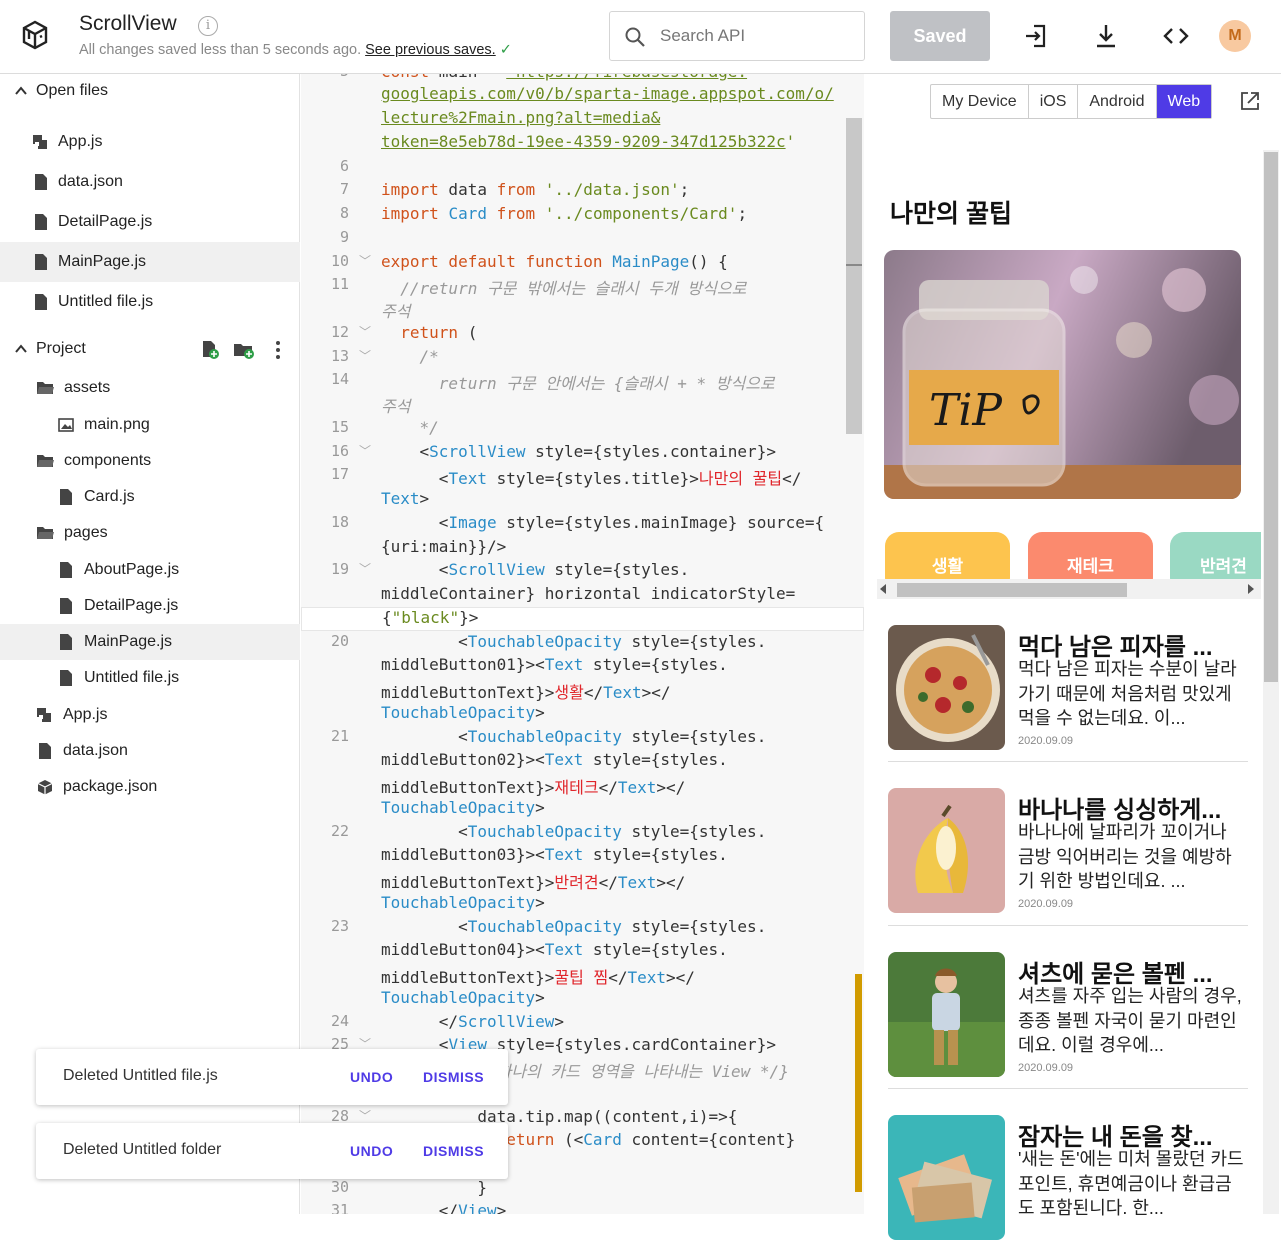  What do you see at coordinates (543, 213) in the screenshot?
I see `code-line: 8 import Card from '../components/Card';` at bounding box center [543, 213].